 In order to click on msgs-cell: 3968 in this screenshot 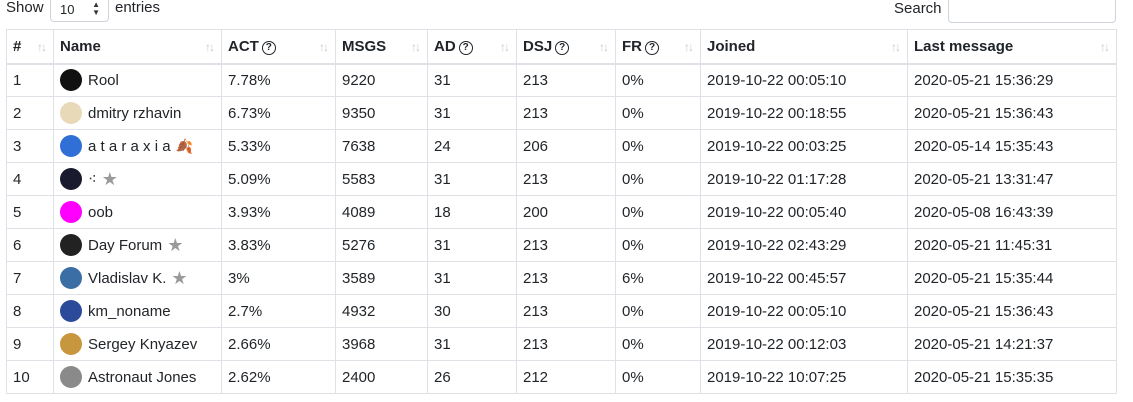, I will do `click(381, 344)`.